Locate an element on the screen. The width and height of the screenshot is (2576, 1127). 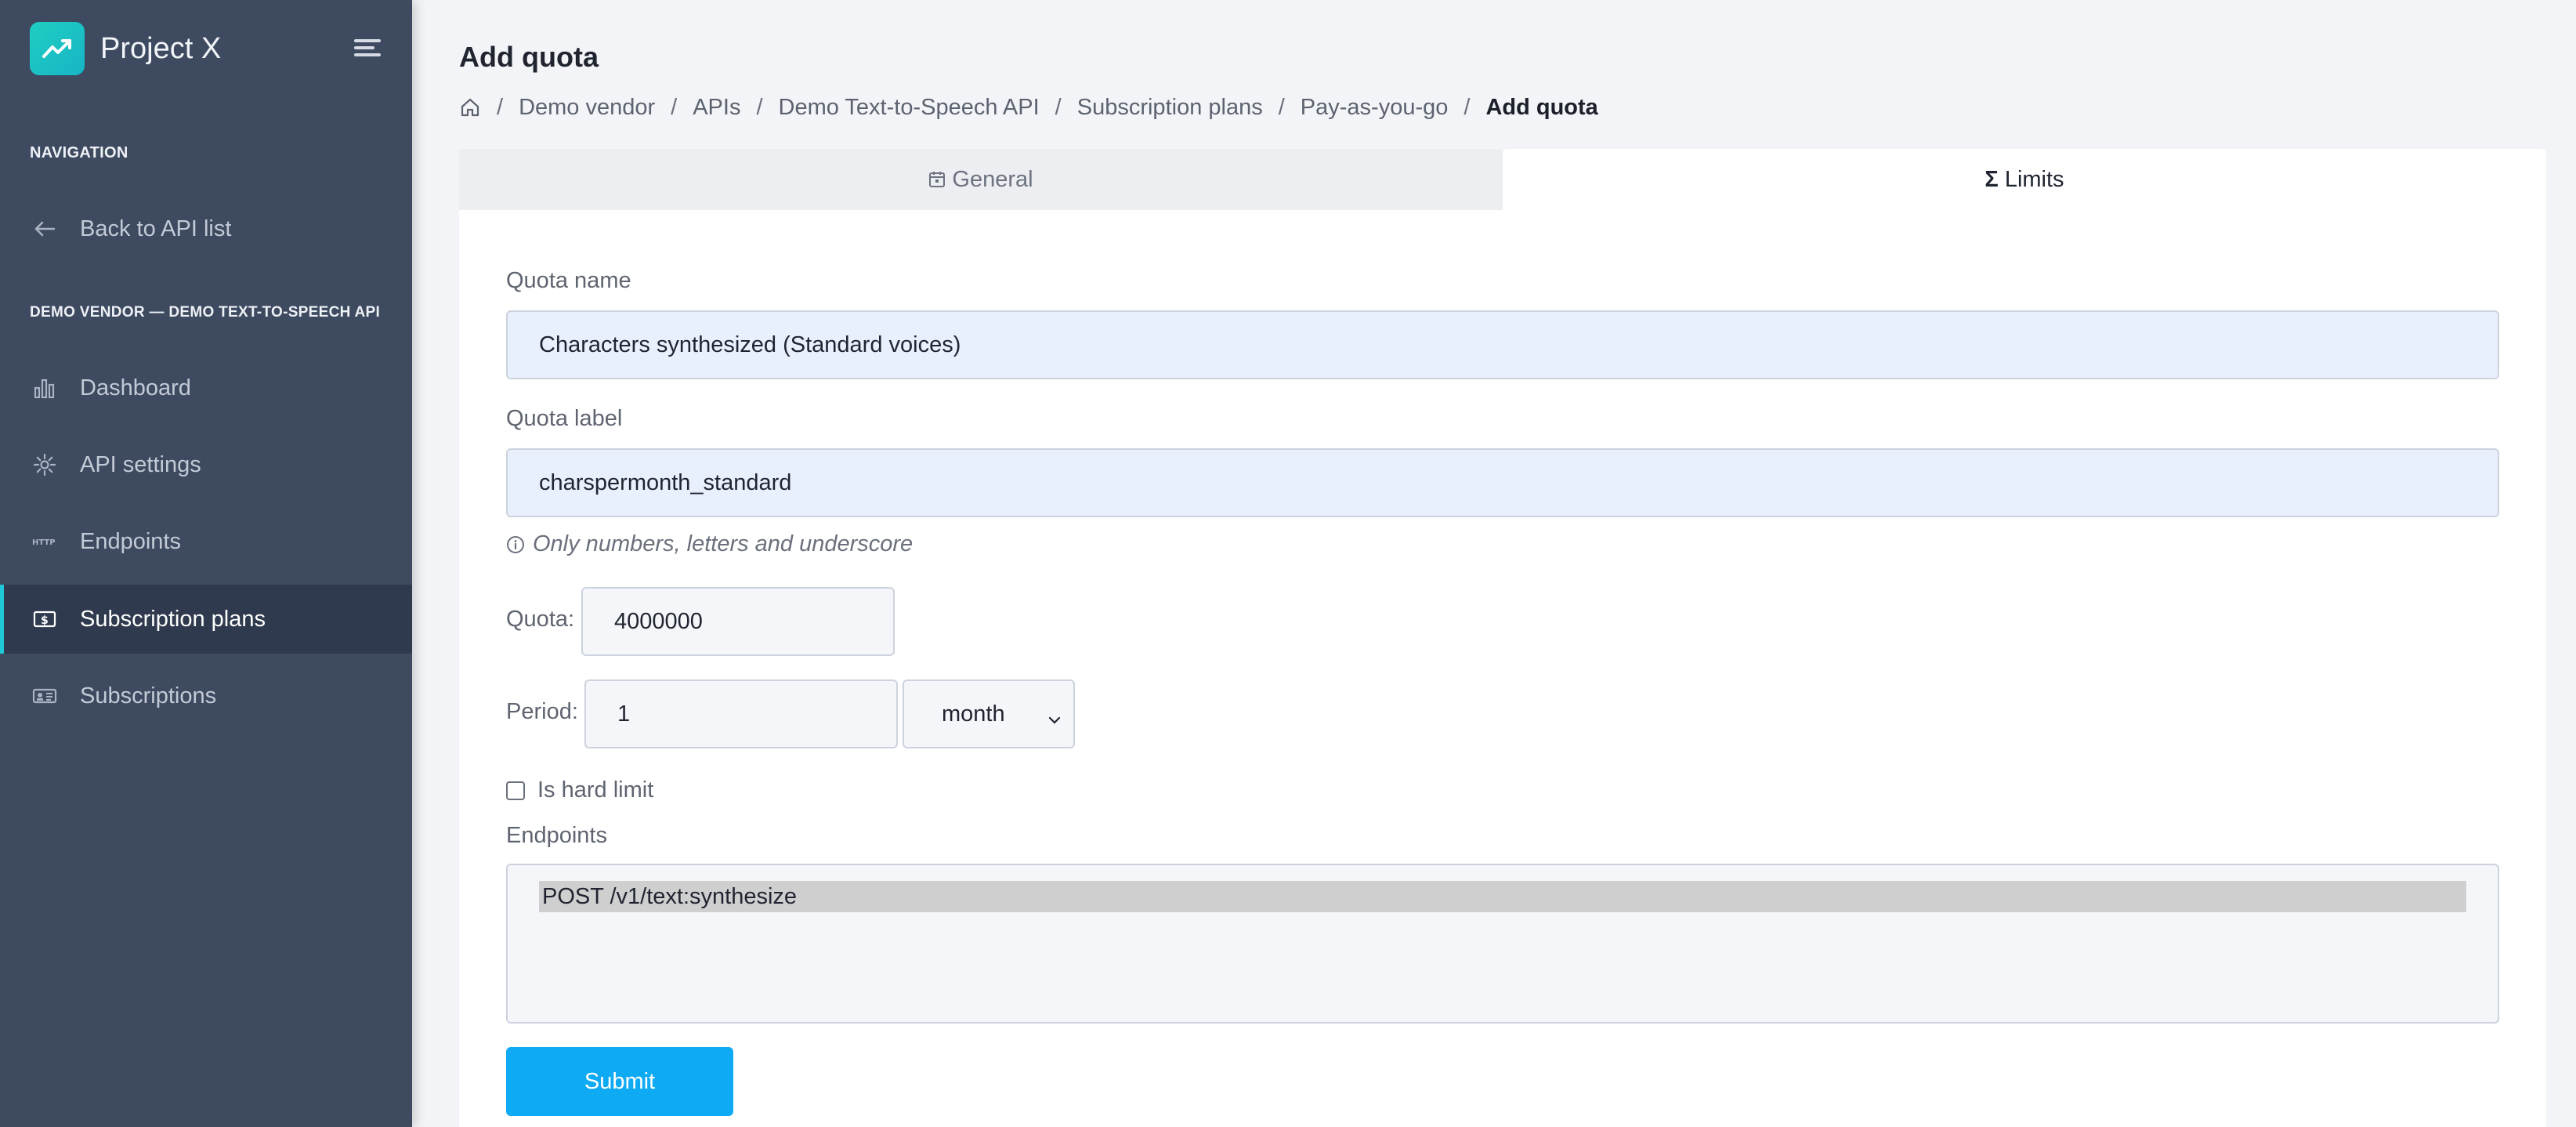
http-icon: HTTP is located at coordinates (44, 541).